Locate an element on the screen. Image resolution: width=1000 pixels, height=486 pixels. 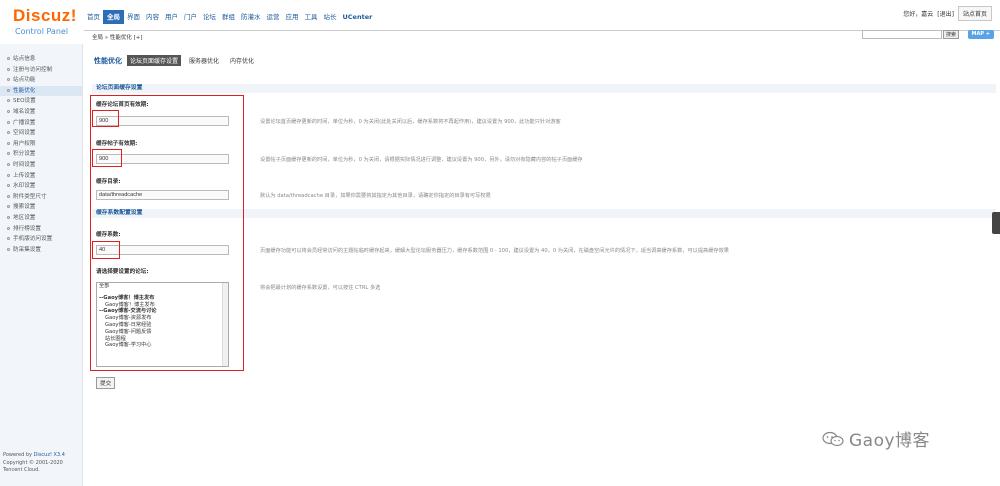
nav-item-7: 群组 is located at coordinates (228, 17).